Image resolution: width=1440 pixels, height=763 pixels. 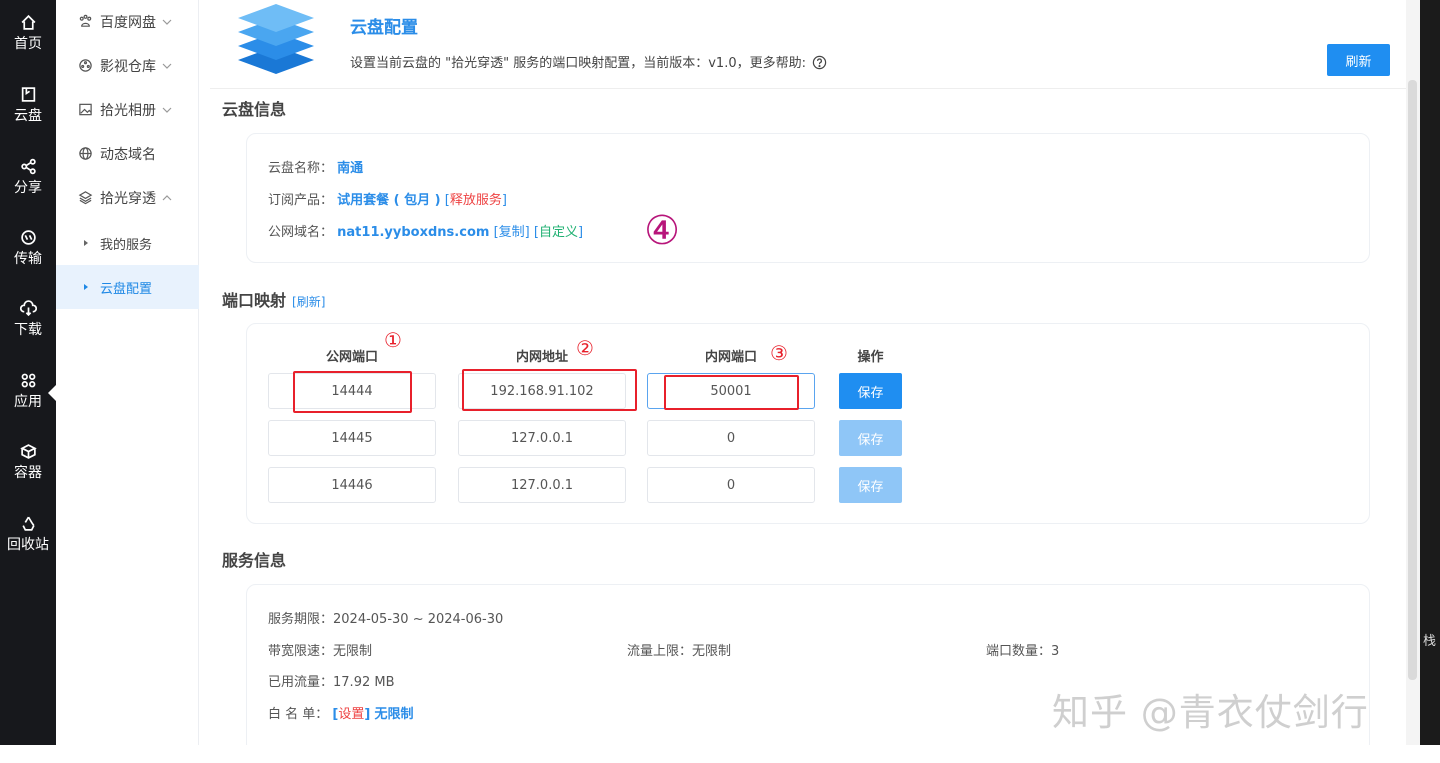 What do you see at coordinates (1055, 651) in the screenshot?
I see `port-count-value: 3` at bounding box center [1055, 651].